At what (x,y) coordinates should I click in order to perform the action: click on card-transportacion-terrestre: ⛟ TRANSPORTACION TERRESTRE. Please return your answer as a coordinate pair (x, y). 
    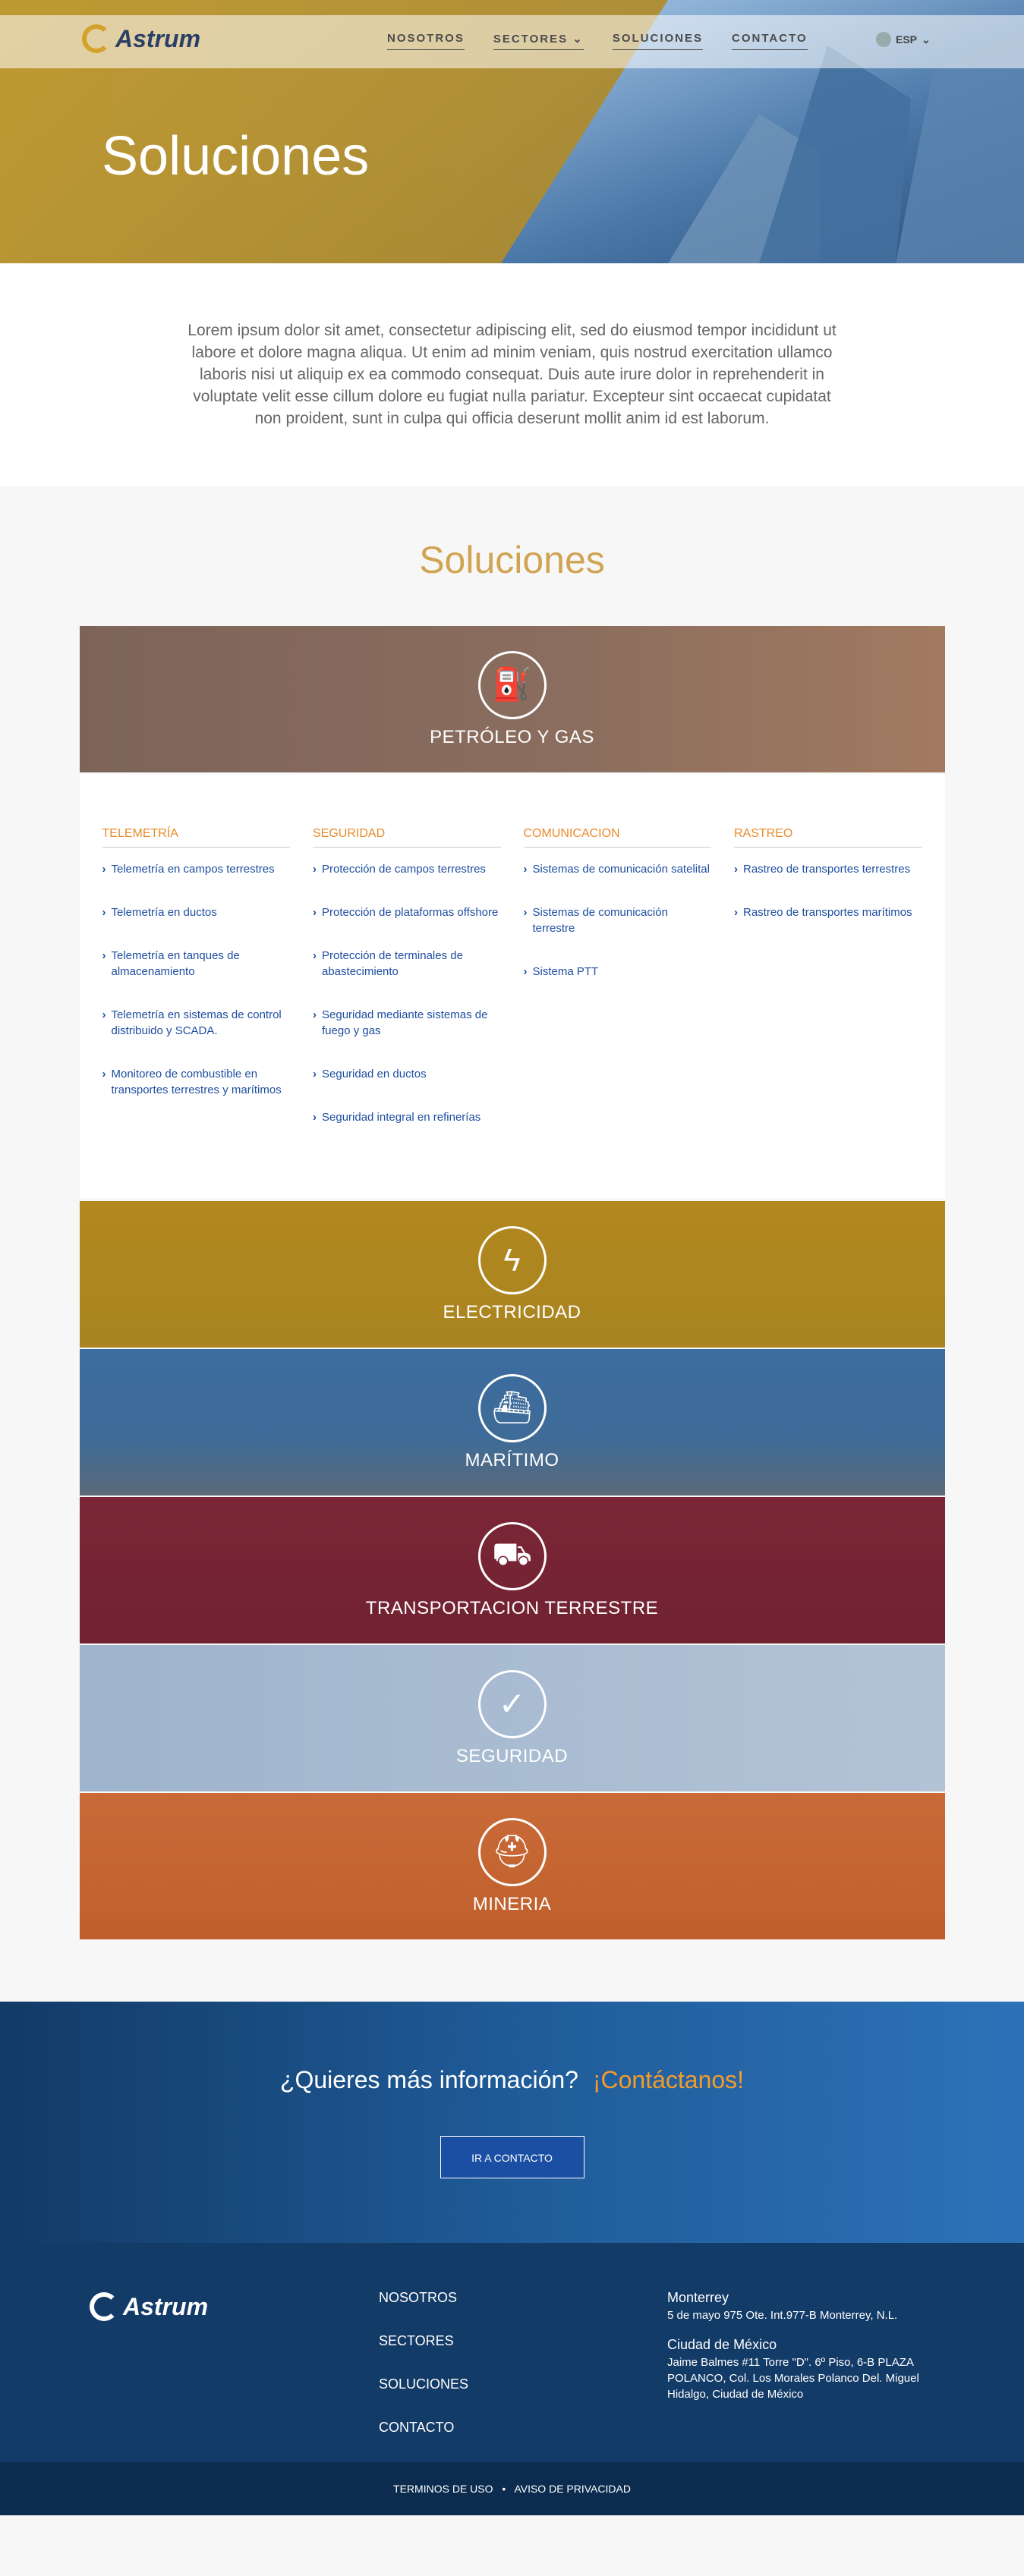
    Looking at the image, I should click on (512, 1570).